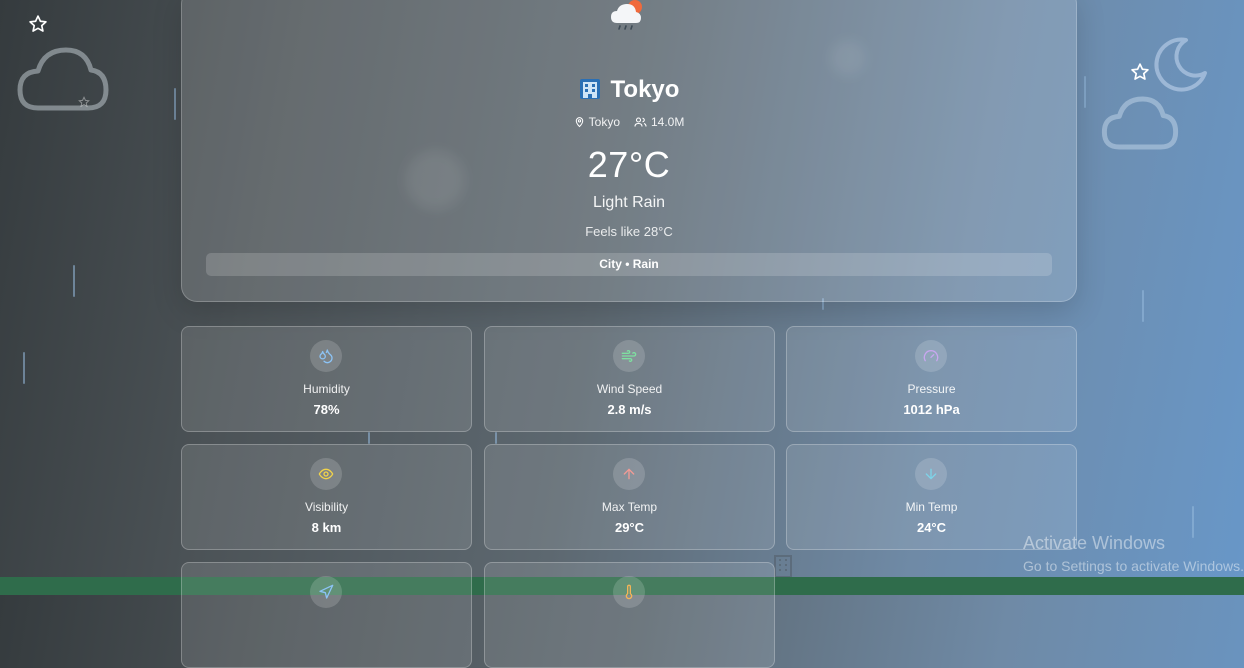 The image size is (1244, 668). What do you see at coordinates (326, 356) in the screenshot?
I see `droplets-icon` at bounding box center [326, 356].